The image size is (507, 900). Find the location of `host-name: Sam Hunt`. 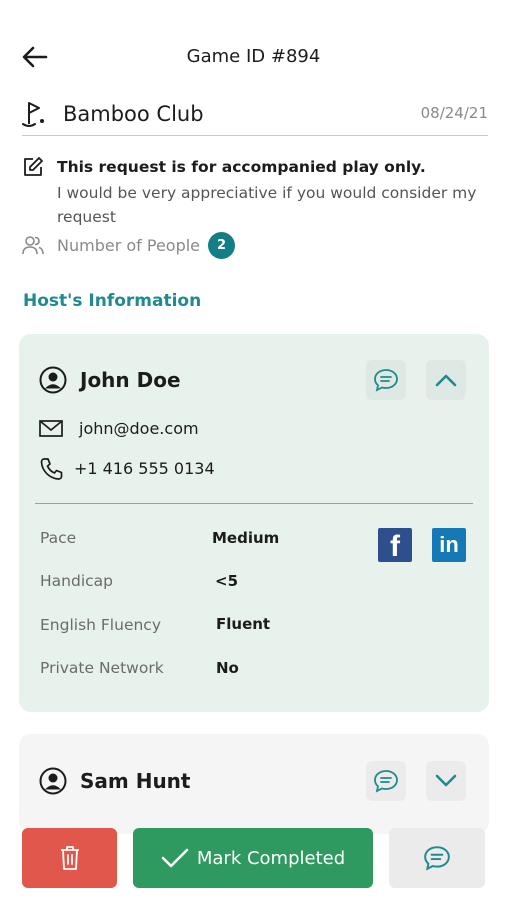

host-name: Sam Hunt is located at coordinates (135, 781).